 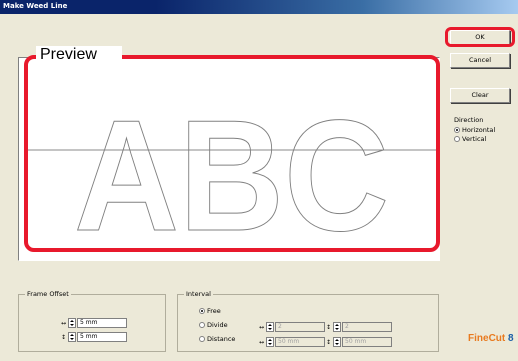 I want to click on distance-vertical-field: 50 mm, so click(x=367, y=342).